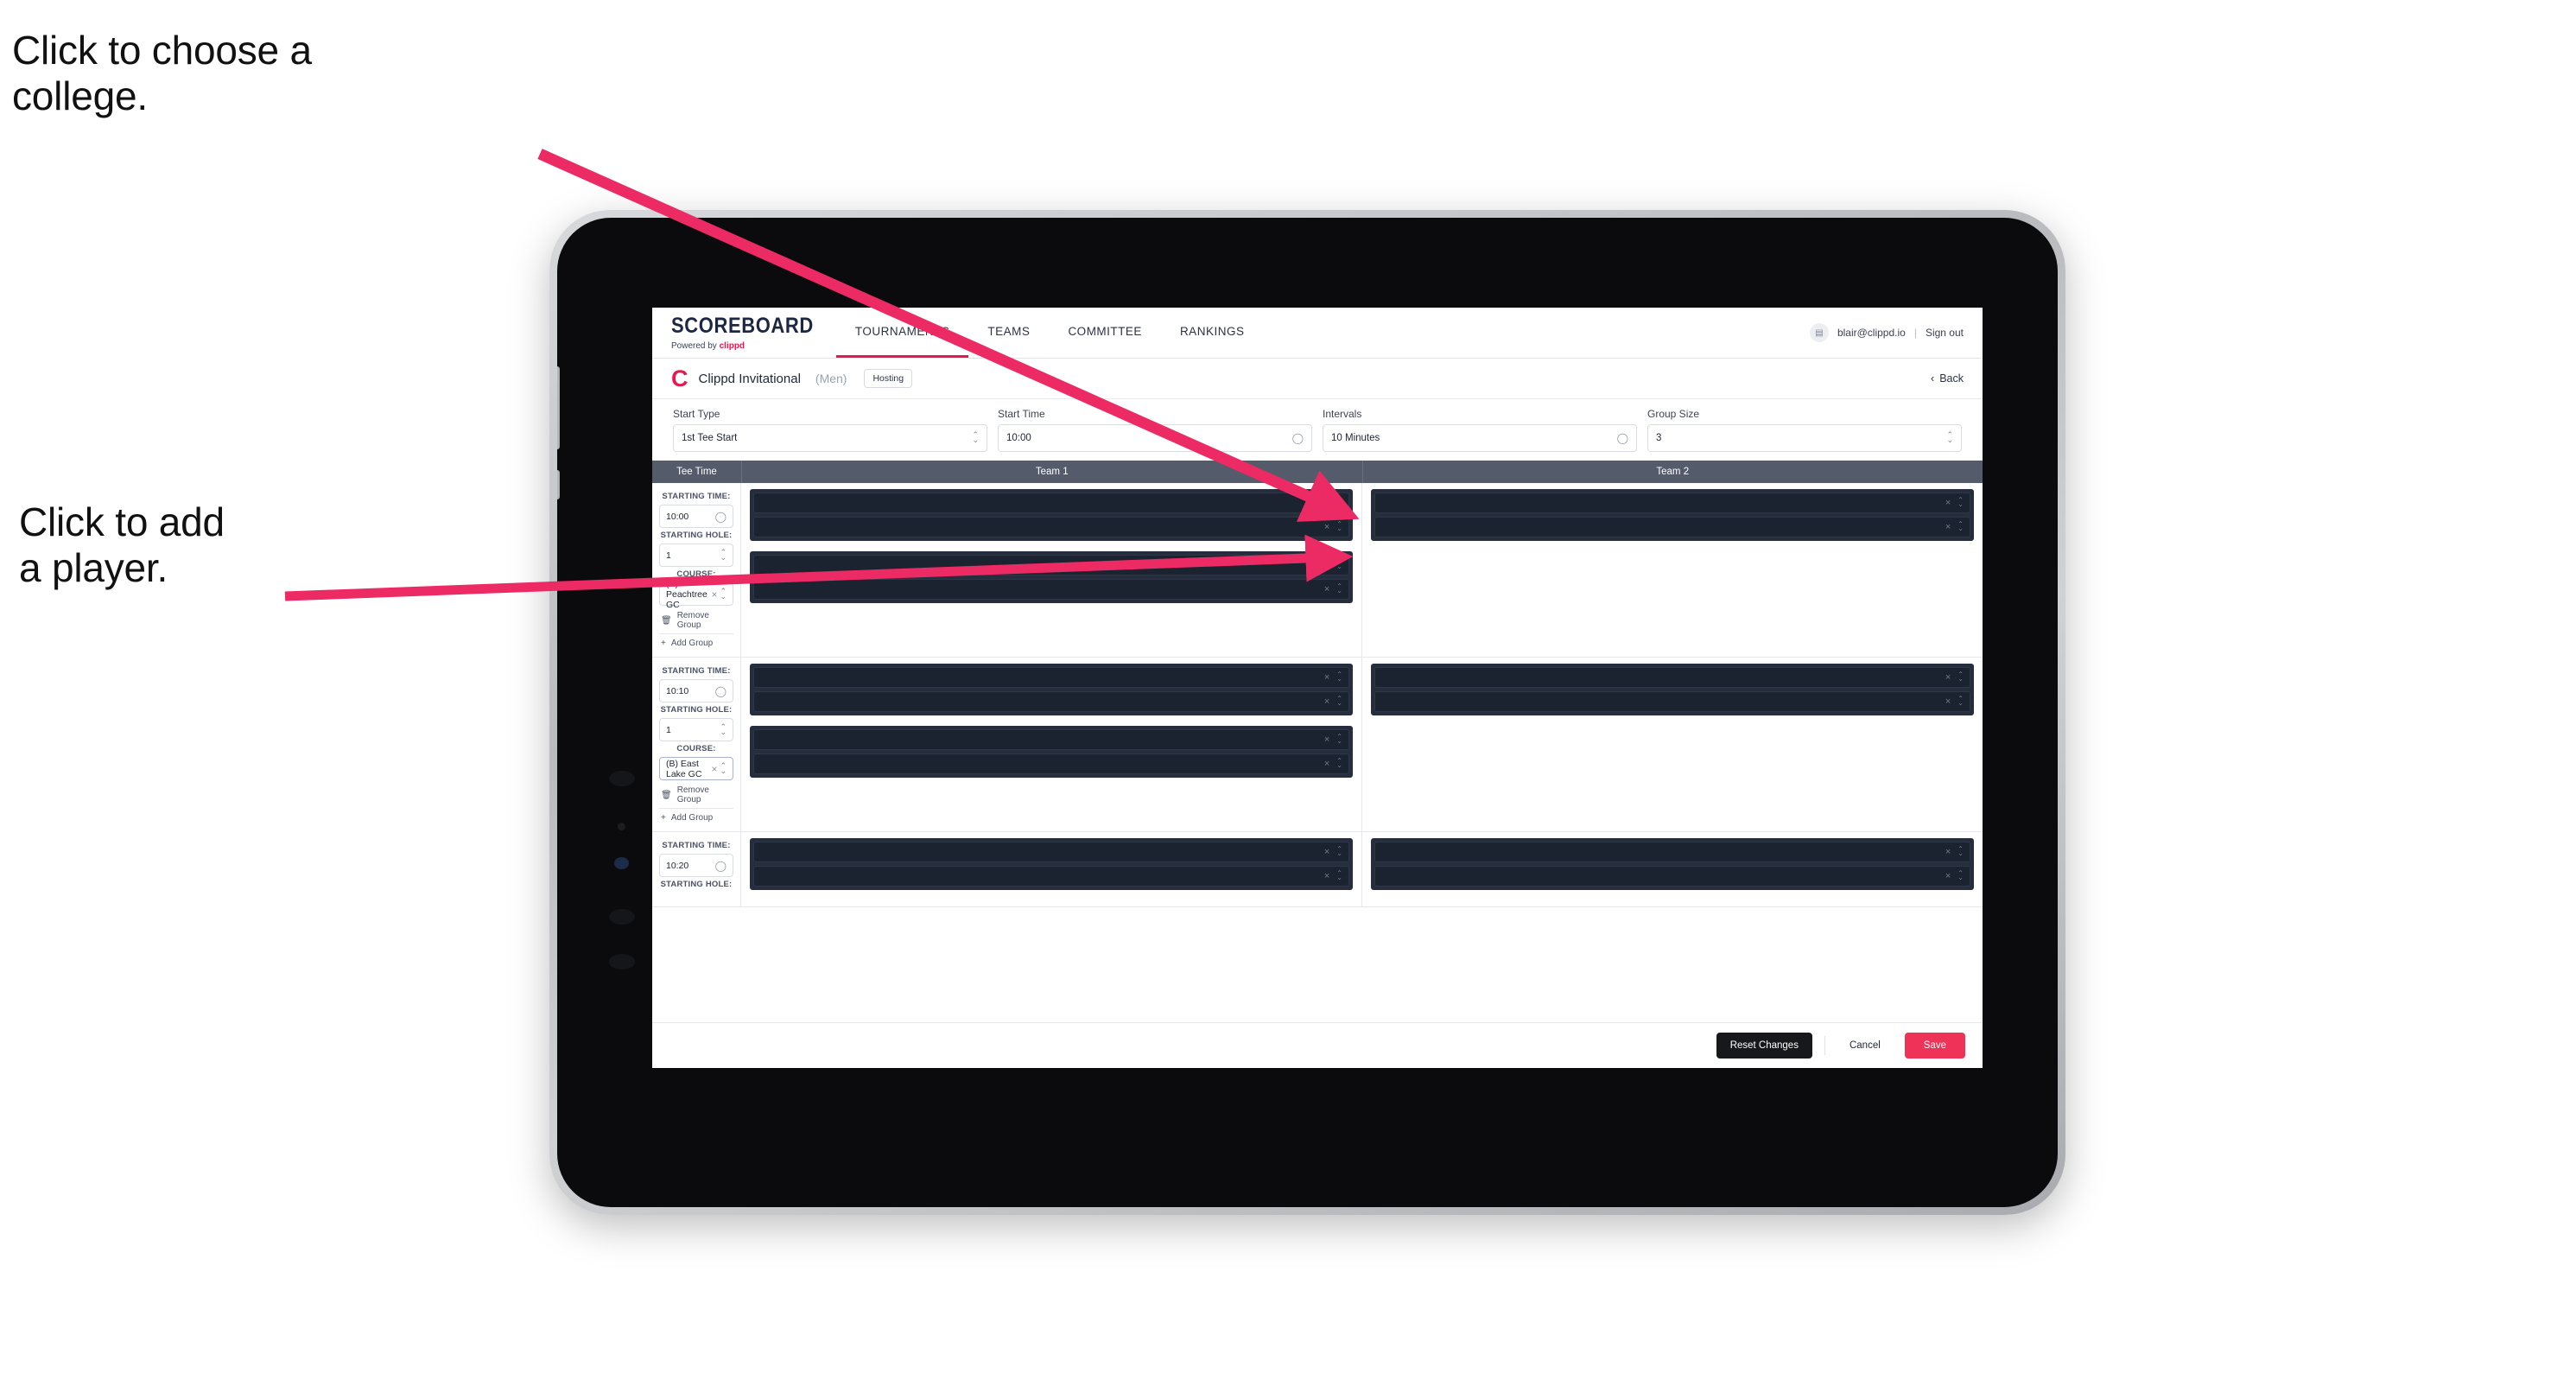  I want to click on starting-time-input: 10:20 ◯, so click(696, 865).